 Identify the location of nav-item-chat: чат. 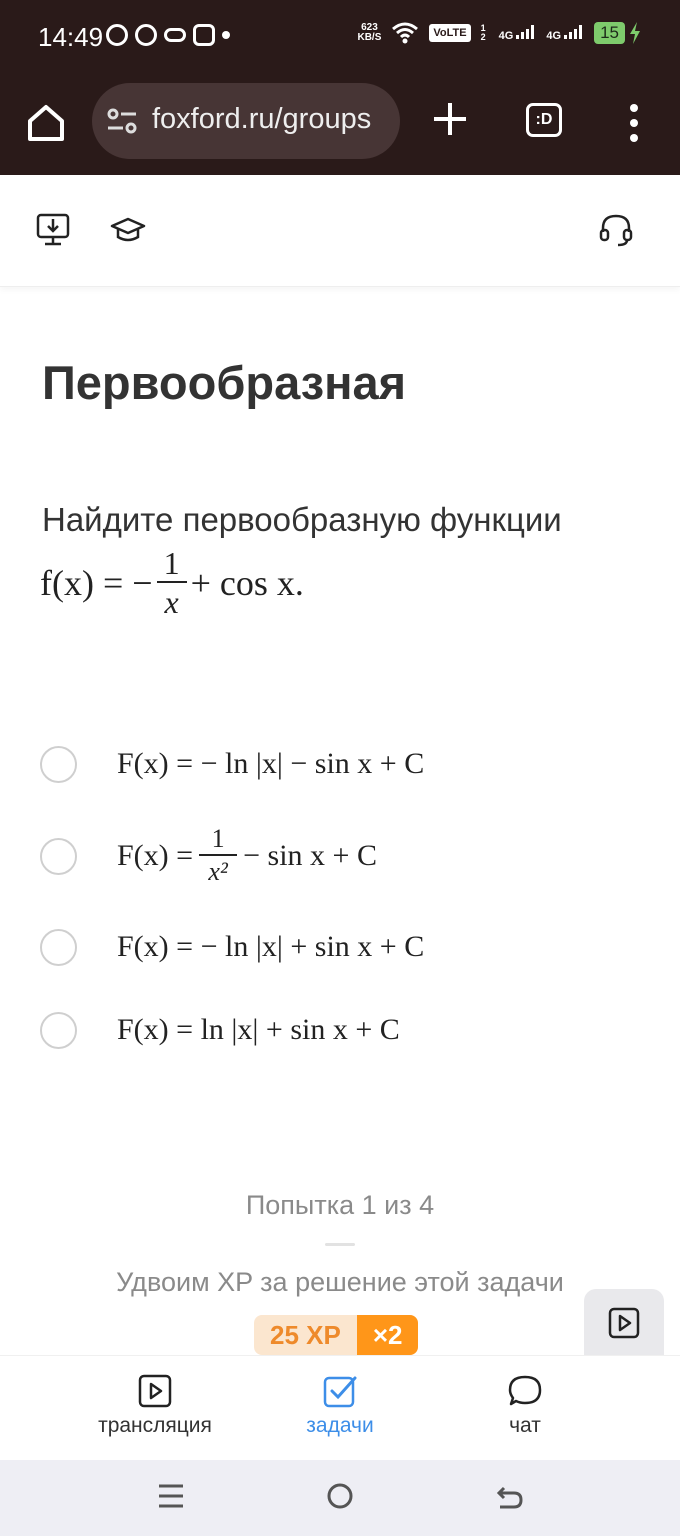
(525, 1406).